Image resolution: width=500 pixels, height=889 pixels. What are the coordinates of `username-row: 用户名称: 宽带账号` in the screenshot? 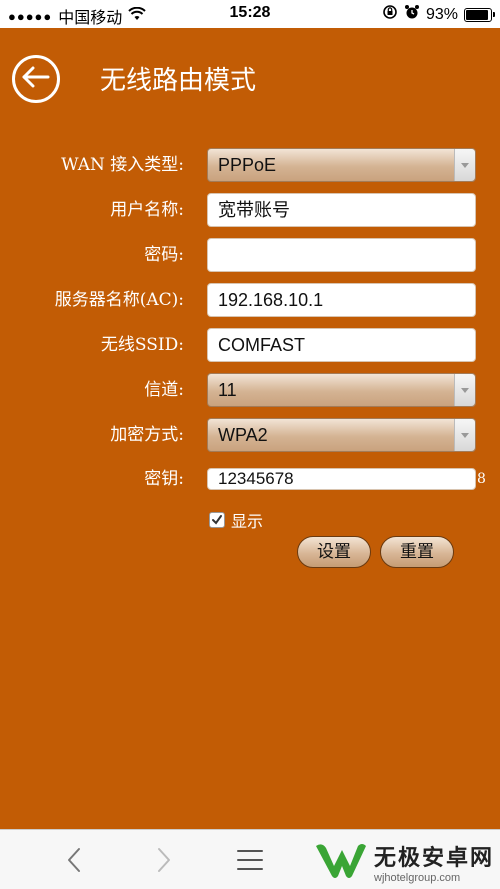 It's located at (250, 210).